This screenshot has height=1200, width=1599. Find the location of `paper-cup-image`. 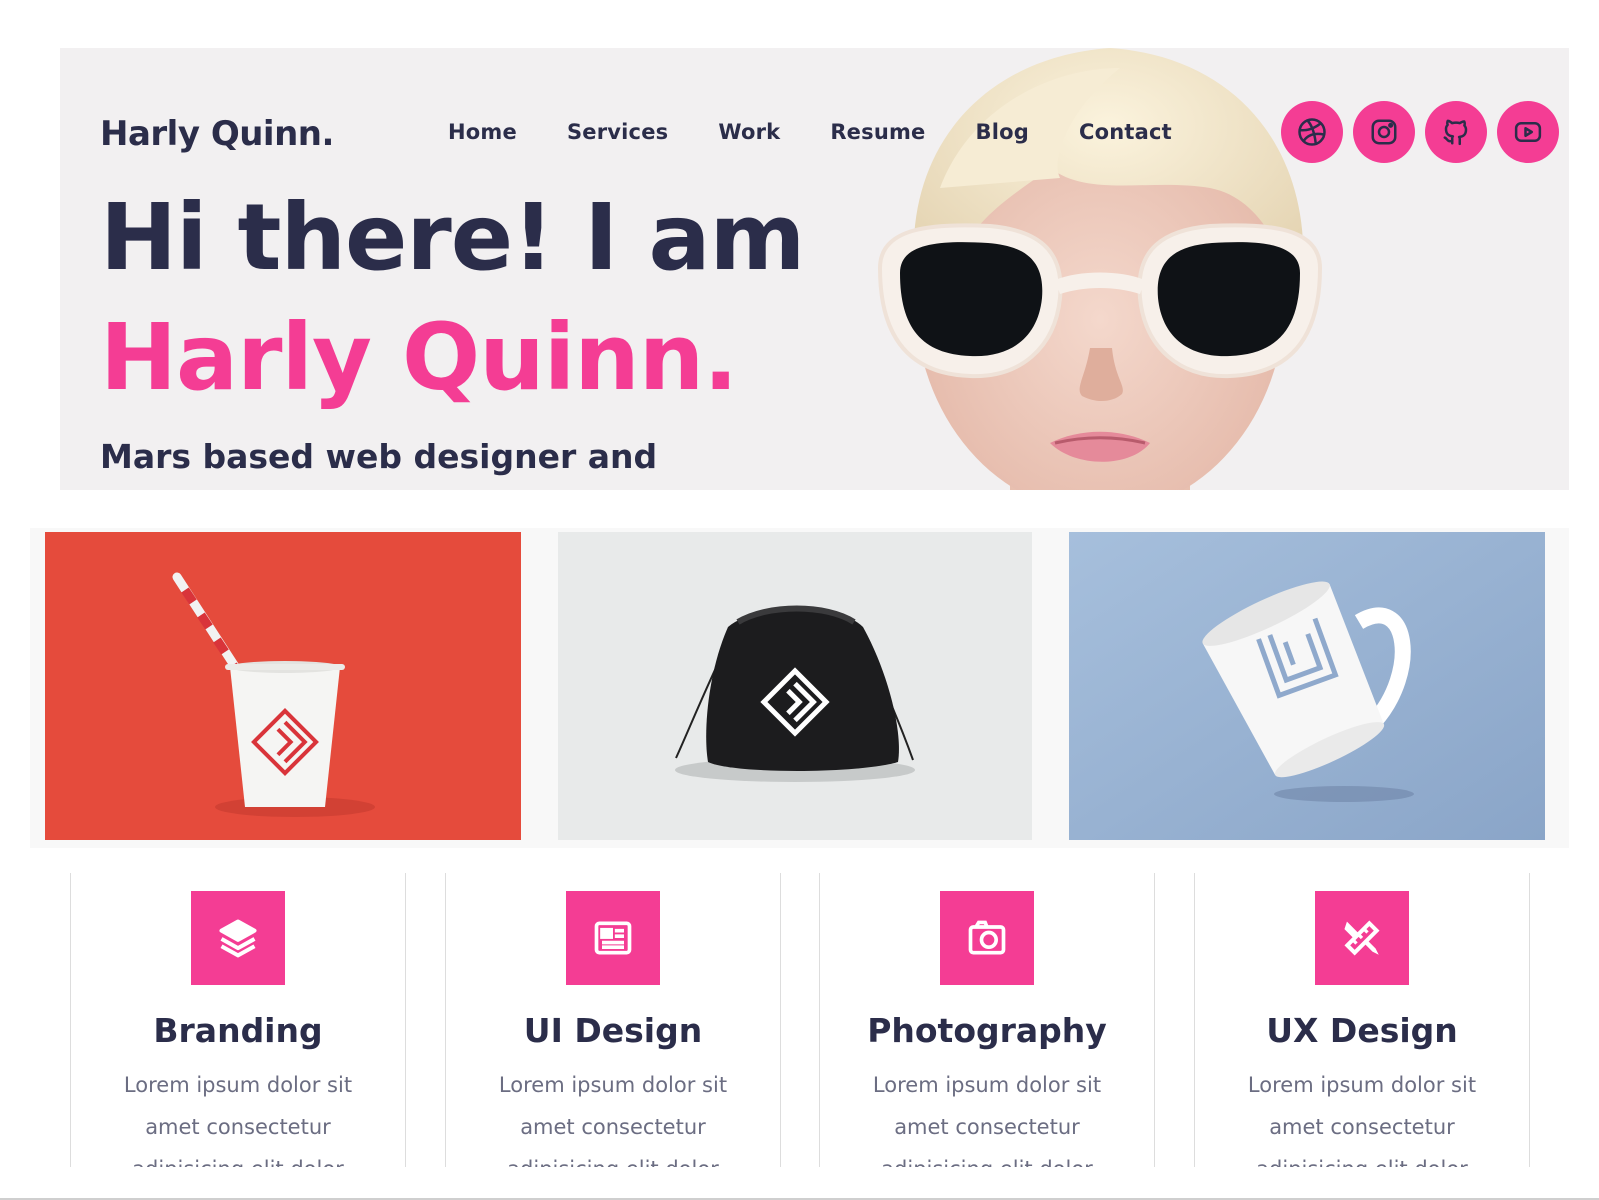

paper-cup-image is located at coordinates (283, 686).